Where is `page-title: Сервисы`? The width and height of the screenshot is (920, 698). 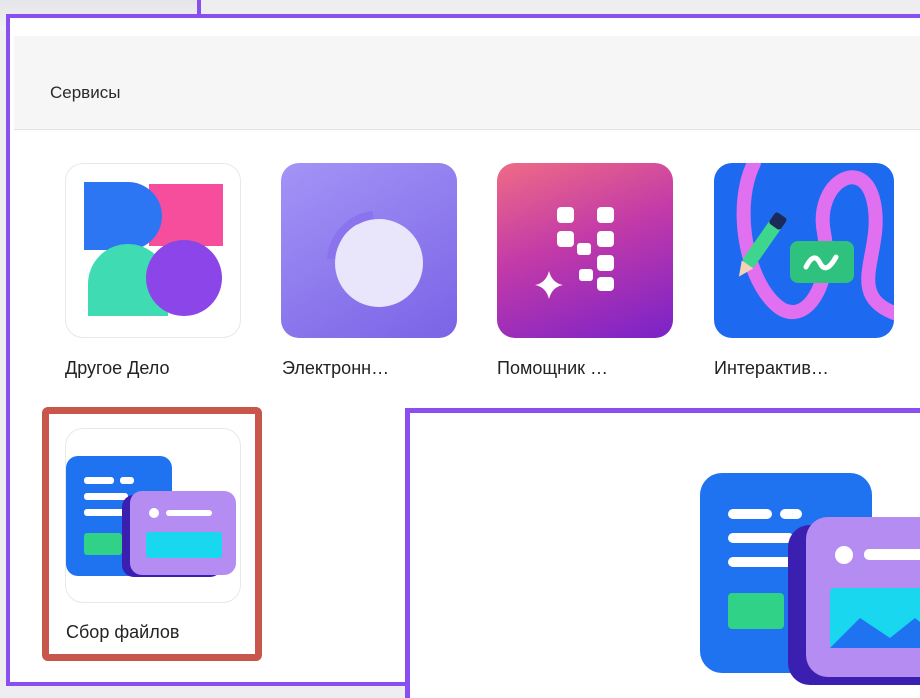
page-title: Сервисы is located at coordinates (85, 92).